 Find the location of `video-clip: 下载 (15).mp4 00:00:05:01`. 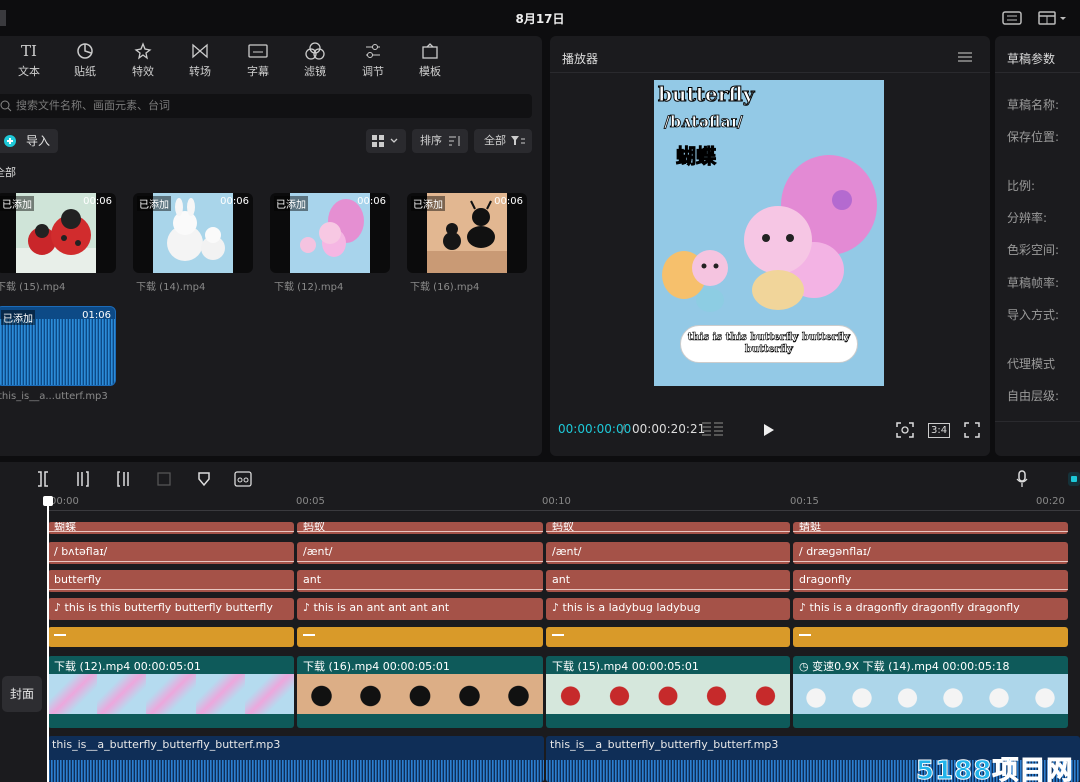

video-clip: 下载 (15).mp4 00:00:05:01 is located at coordinates (668, 692).